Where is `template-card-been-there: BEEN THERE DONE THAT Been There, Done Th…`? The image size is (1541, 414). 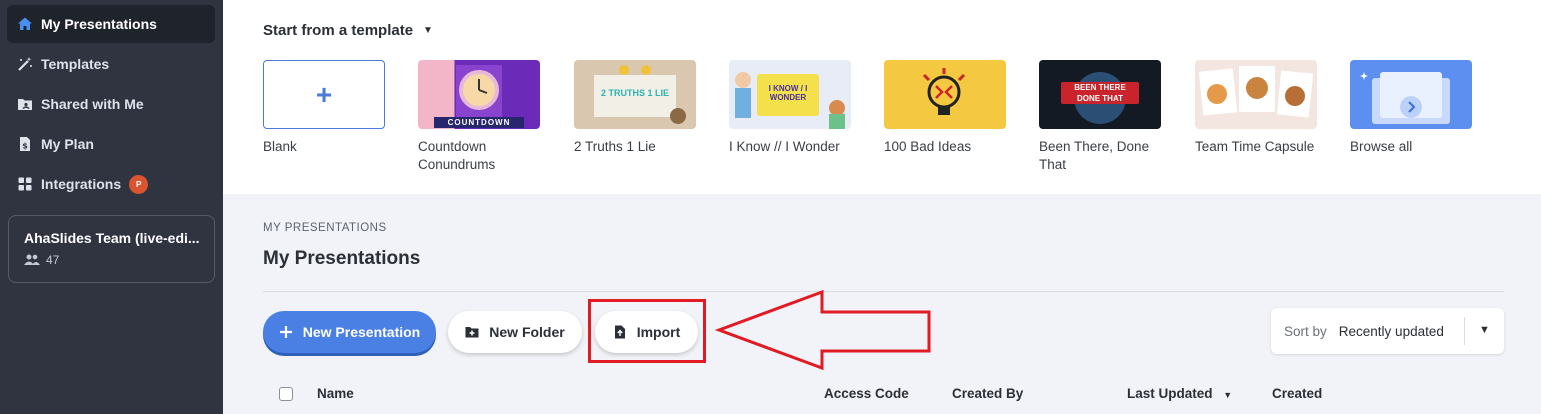
template-card-been-there: BEEN THERE DONE THAT Been There, Done Th… is located at coordinates (1100, 117).